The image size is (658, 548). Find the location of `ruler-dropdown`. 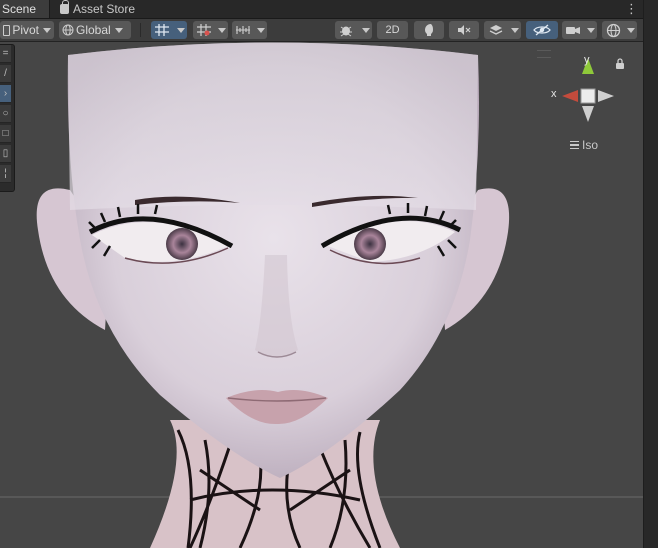

ruler-dropdown is located at coordinates (260, 30).